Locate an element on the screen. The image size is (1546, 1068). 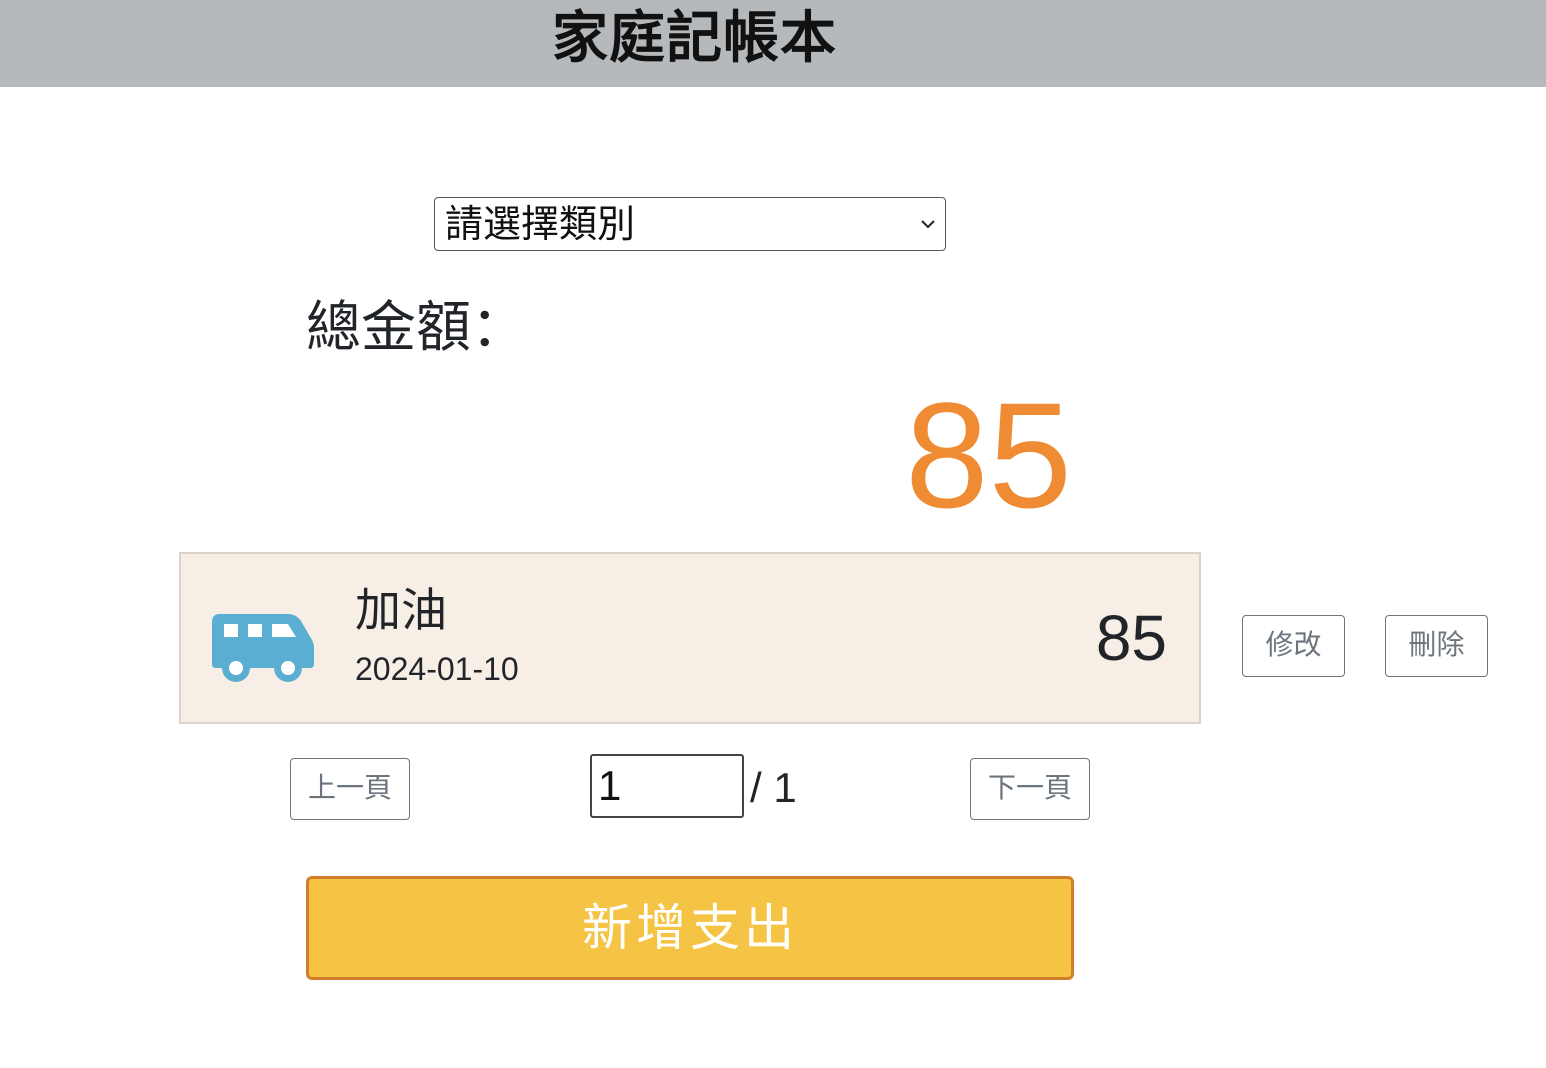
total-label: 總金額： is located at coordinates (416, 327).